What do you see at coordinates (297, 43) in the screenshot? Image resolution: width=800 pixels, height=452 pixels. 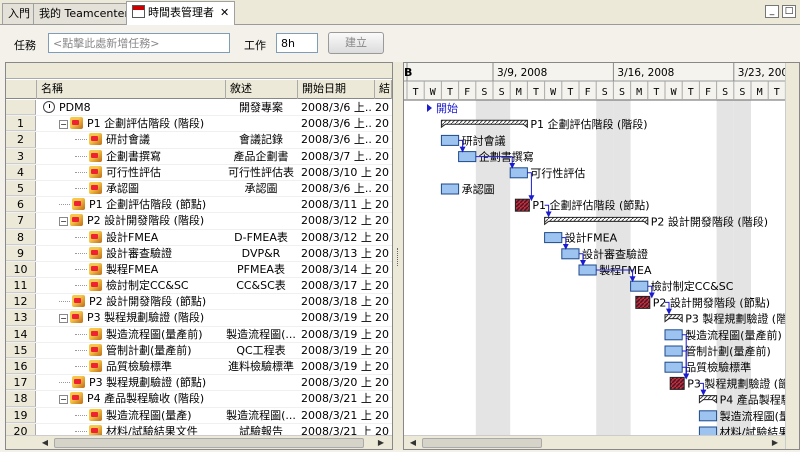 I see `work-input` at bounding box center [297, 43].